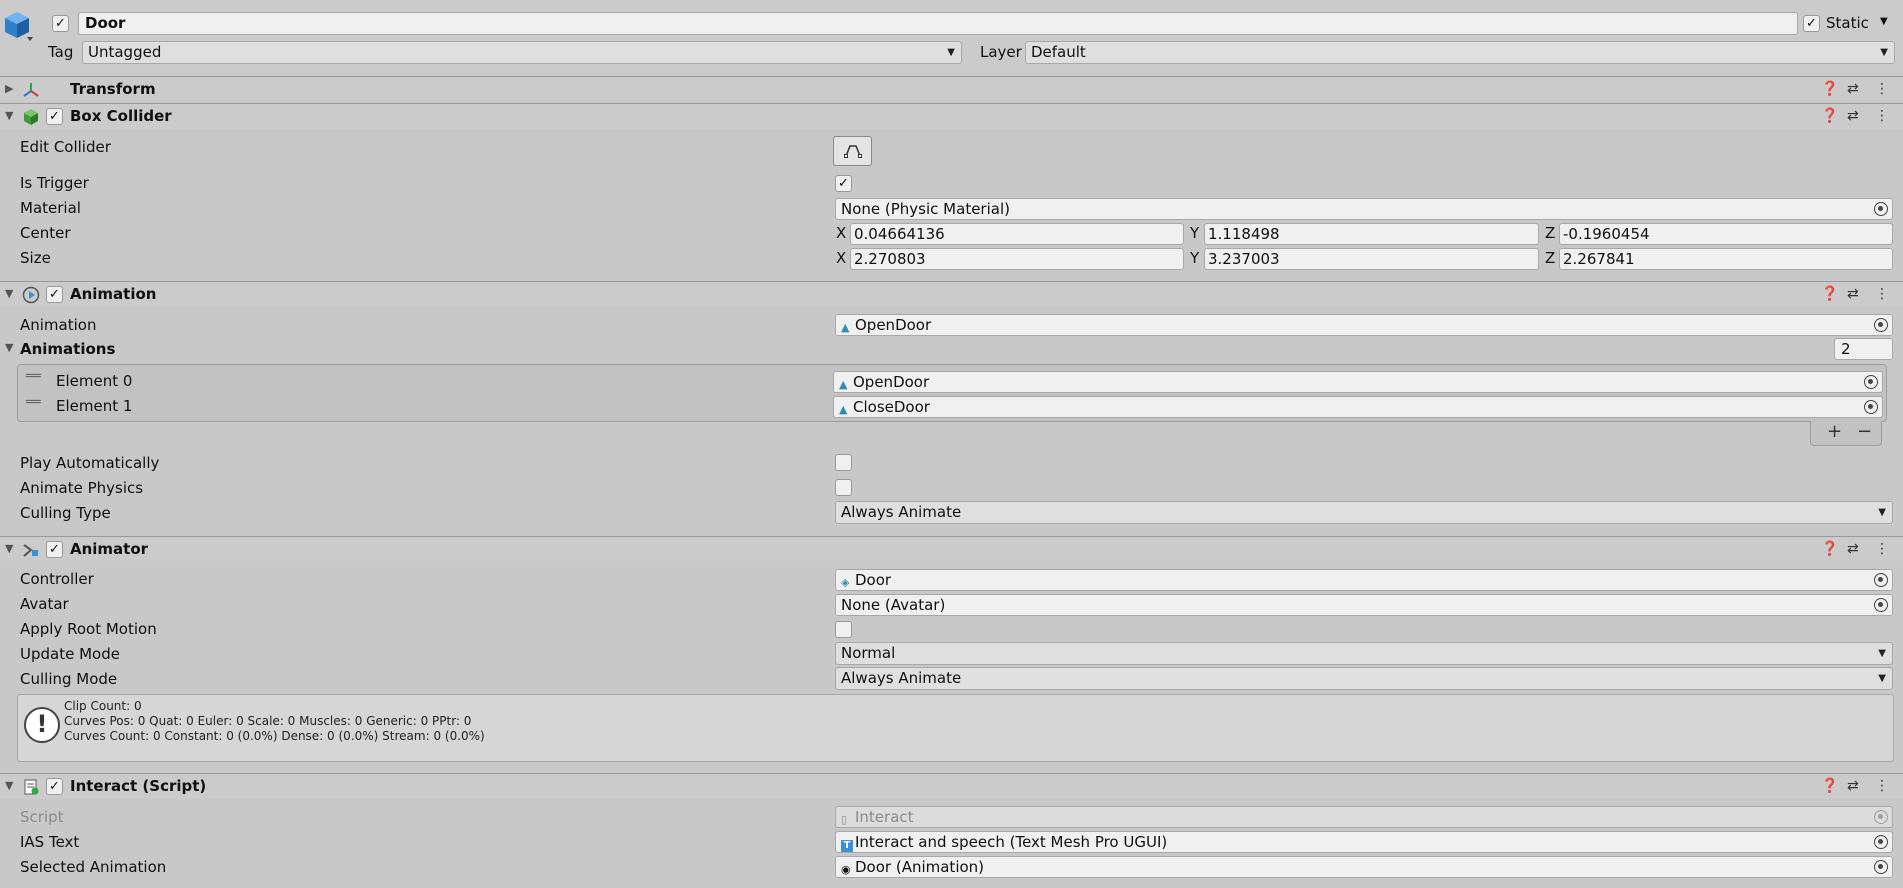 The width and height of the screenshot is (1903, 888). Describe the element at coordinates (65, 147) in the screenshot. I see `edit-collider-label: Edit Collider` at that location.